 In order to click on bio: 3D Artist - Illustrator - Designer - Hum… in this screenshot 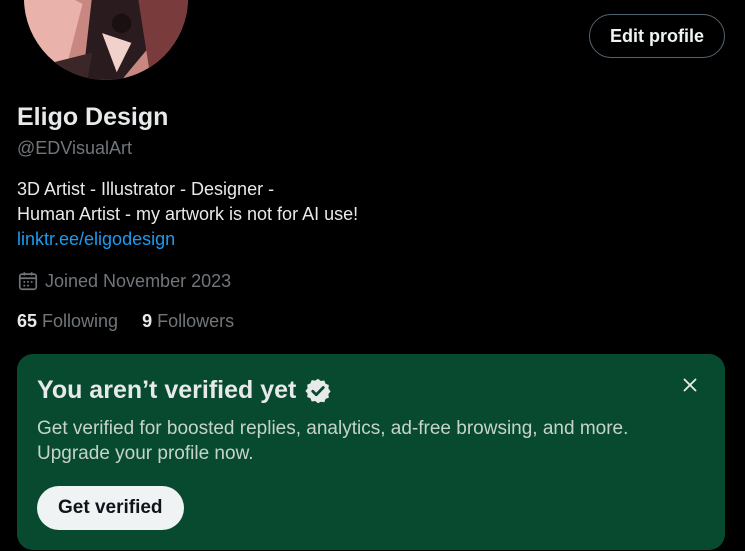, I will do `click(187, 214)`.